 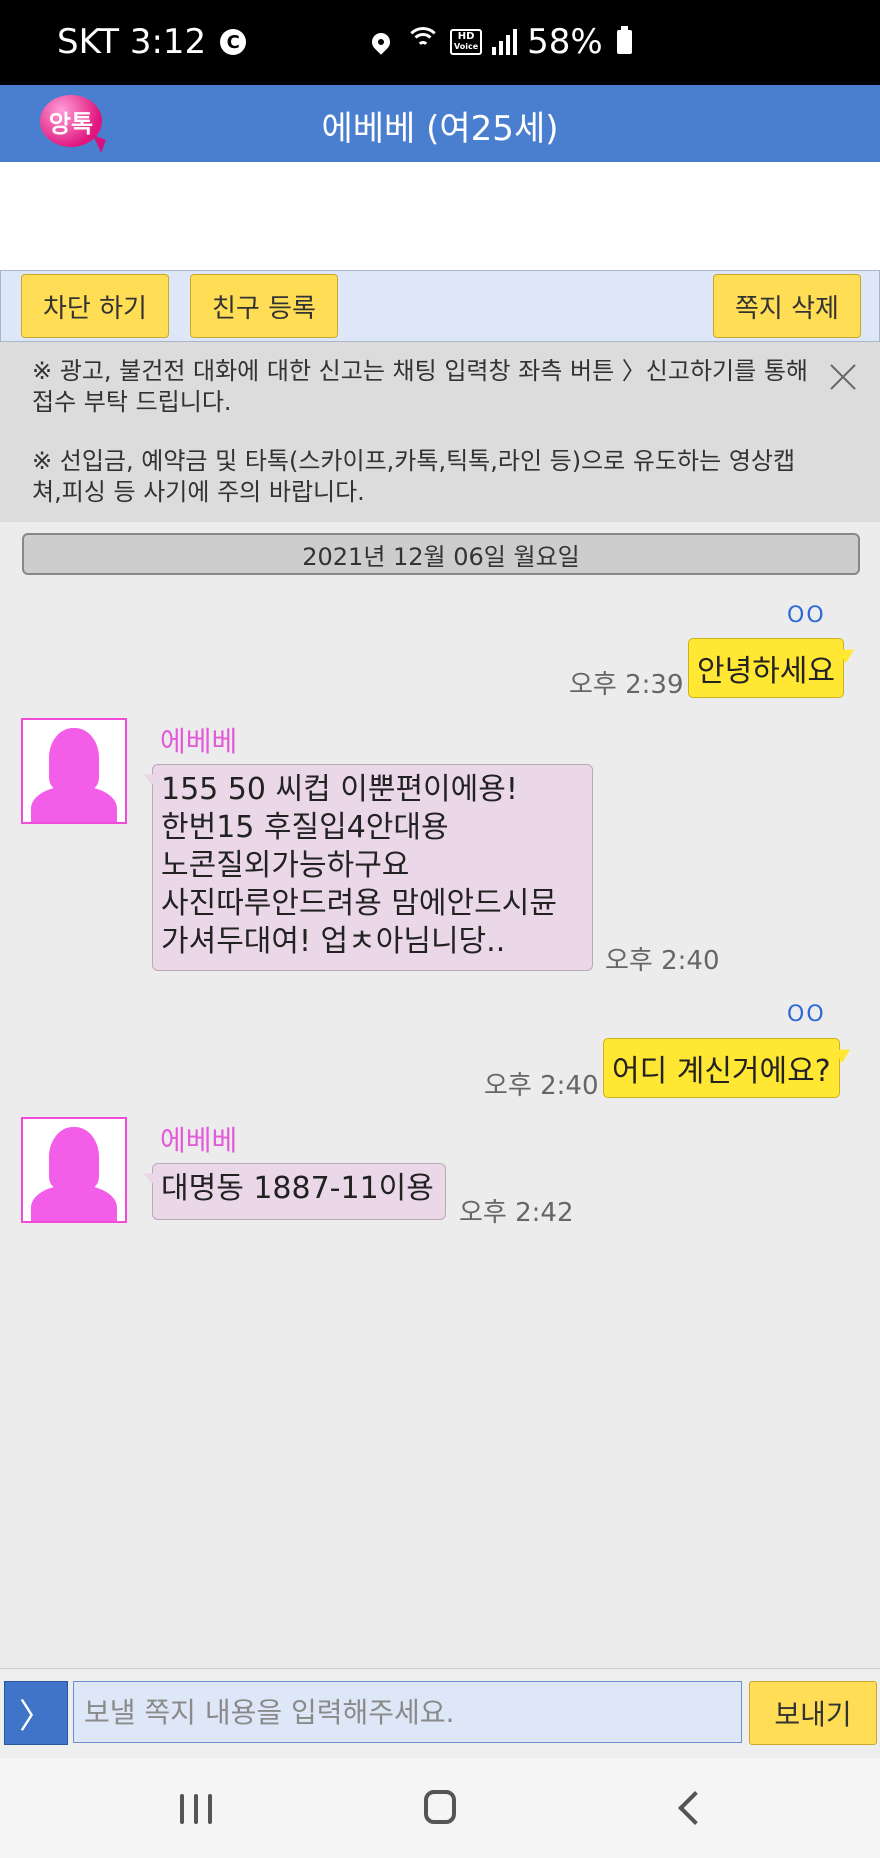 I want to click on delete-message-button: 쪽지 삭제, so click(x=787, y=306).